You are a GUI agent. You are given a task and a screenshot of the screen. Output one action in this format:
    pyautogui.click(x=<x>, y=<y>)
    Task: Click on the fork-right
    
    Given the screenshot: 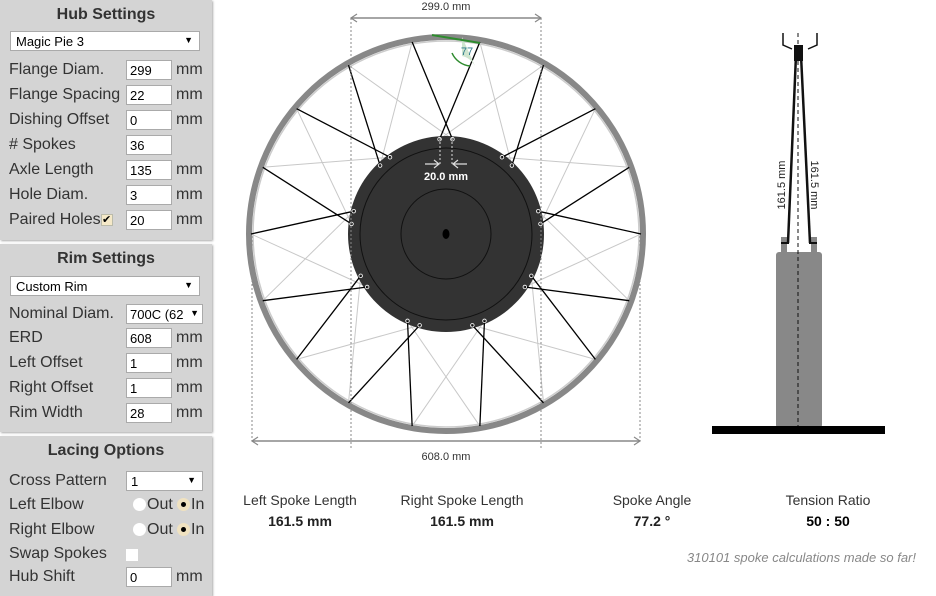 What is the action you would take?
    pyautogui.click(x=812, y=41)
    